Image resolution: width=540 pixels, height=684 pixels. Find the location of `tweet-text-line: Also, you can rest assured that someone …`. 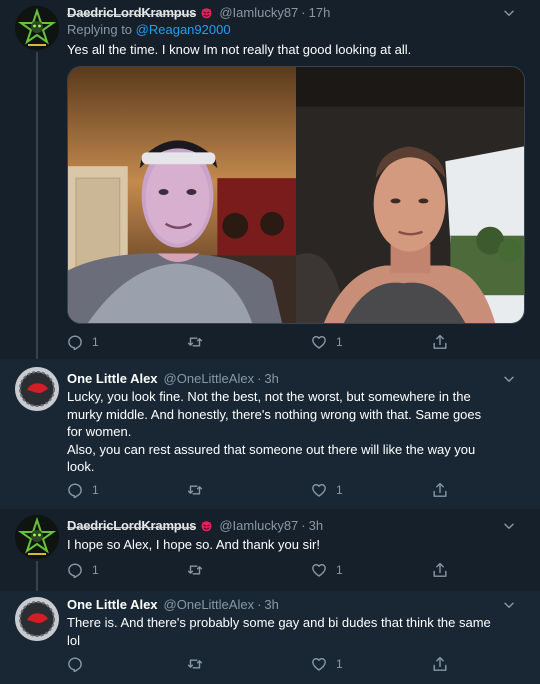

tweet-text-line: Also, you can rest assured that someone … is located at coordinates (271, 449).